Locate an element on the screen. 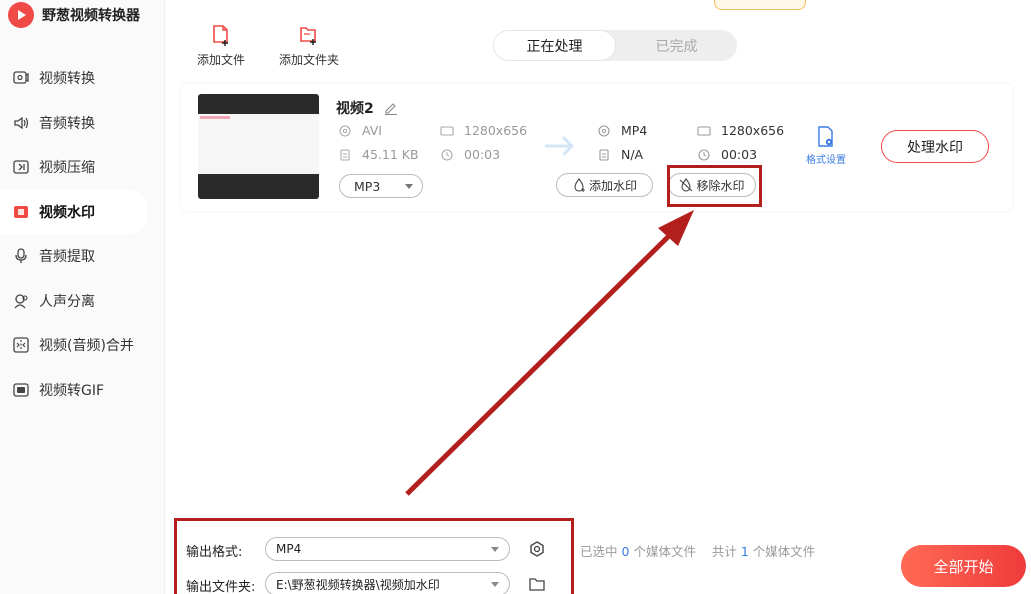  sidebar-item-label: 视频转GIF is located at coordinates (72, 390).